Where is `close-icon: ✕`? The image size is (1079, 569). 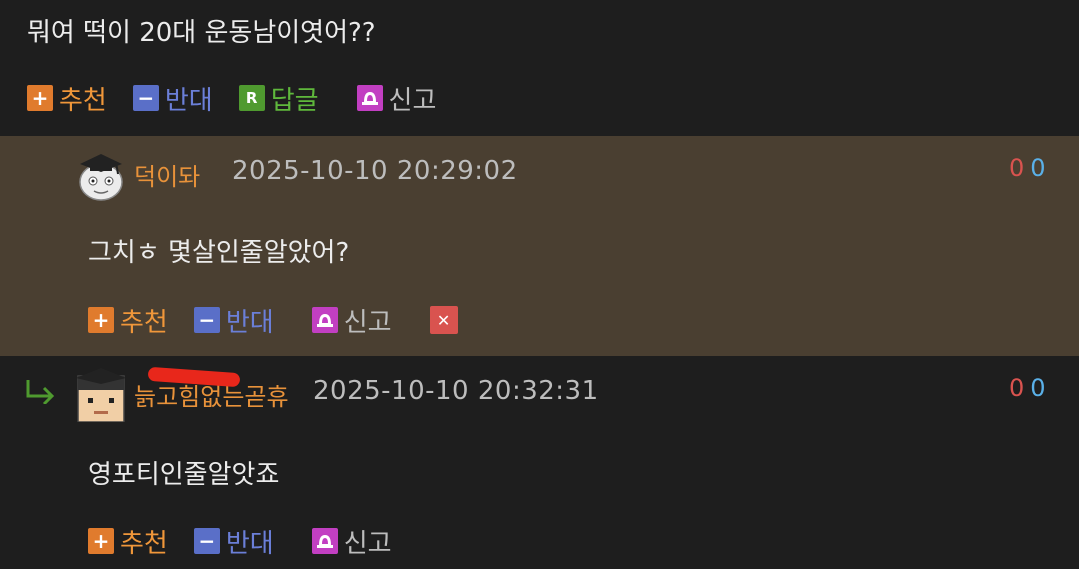
close-icon: ✕ is located at coordinates (443, 320).